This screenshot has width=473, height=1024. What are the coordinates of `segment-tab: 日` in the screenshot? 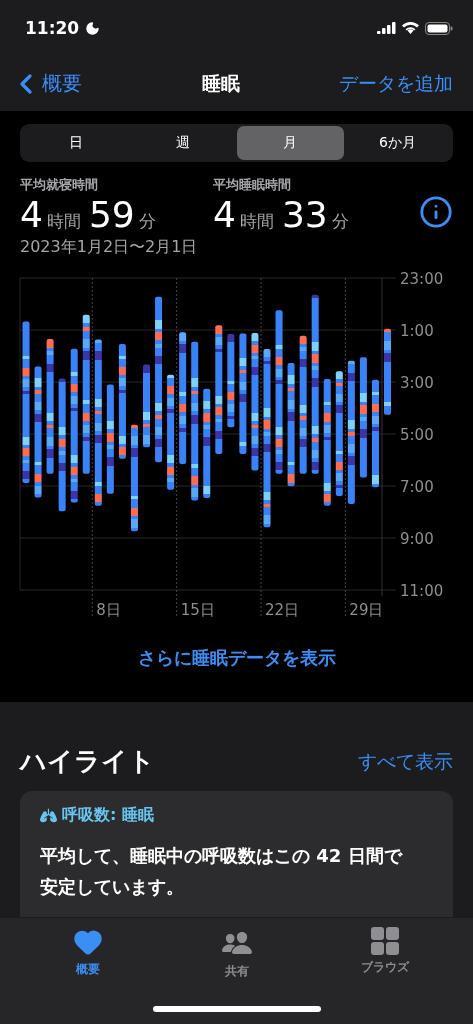 It's located at (76, 143).